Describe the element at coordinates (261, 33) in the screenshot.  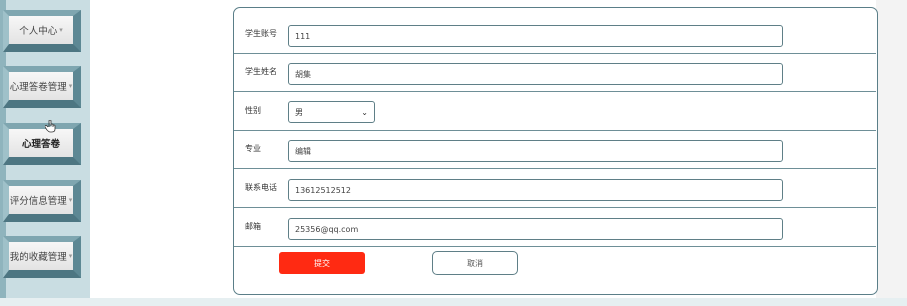
I see `field-label: 学生账号` at that location.